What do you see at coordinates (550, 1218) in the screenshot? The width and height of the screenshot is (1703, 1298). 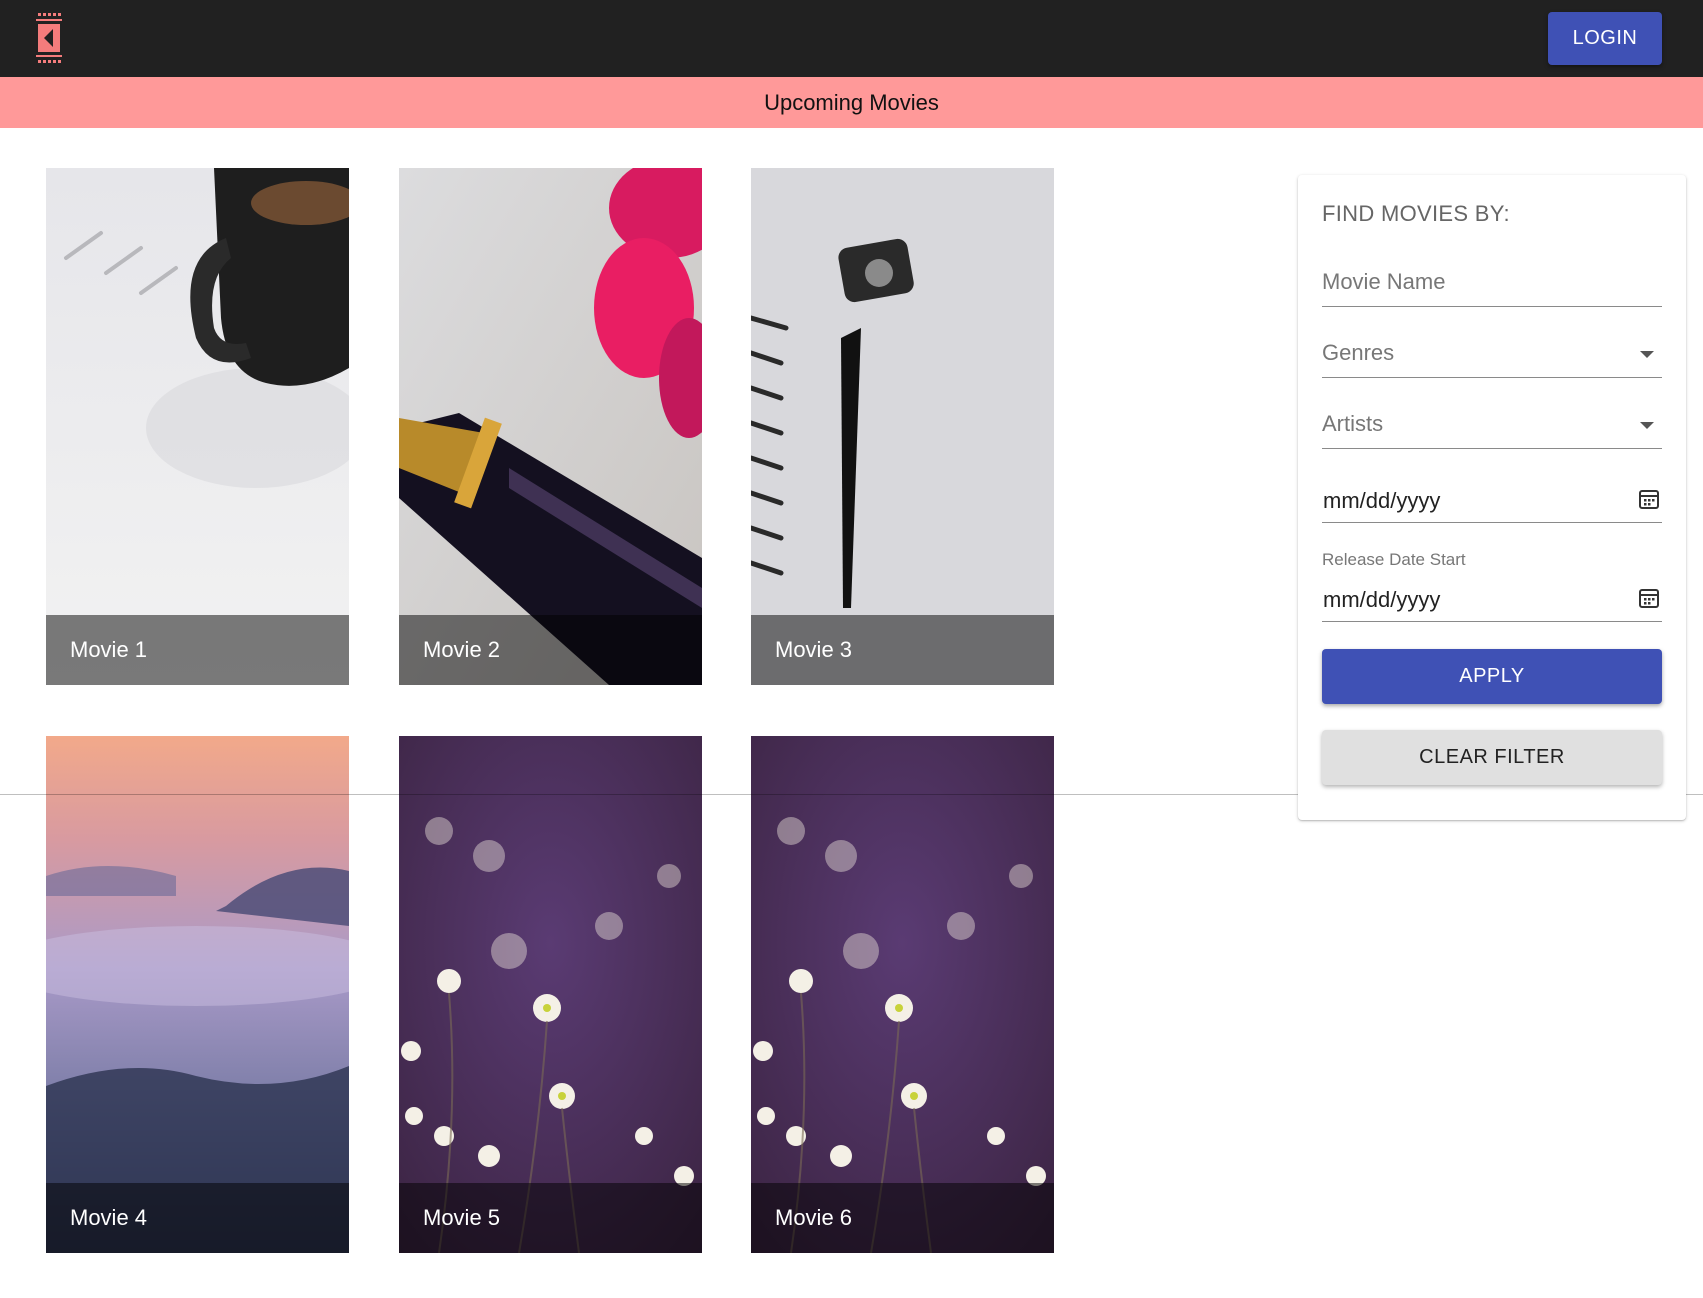 I see `movie-title: Movie 5` at bounding box center [550, 1218].